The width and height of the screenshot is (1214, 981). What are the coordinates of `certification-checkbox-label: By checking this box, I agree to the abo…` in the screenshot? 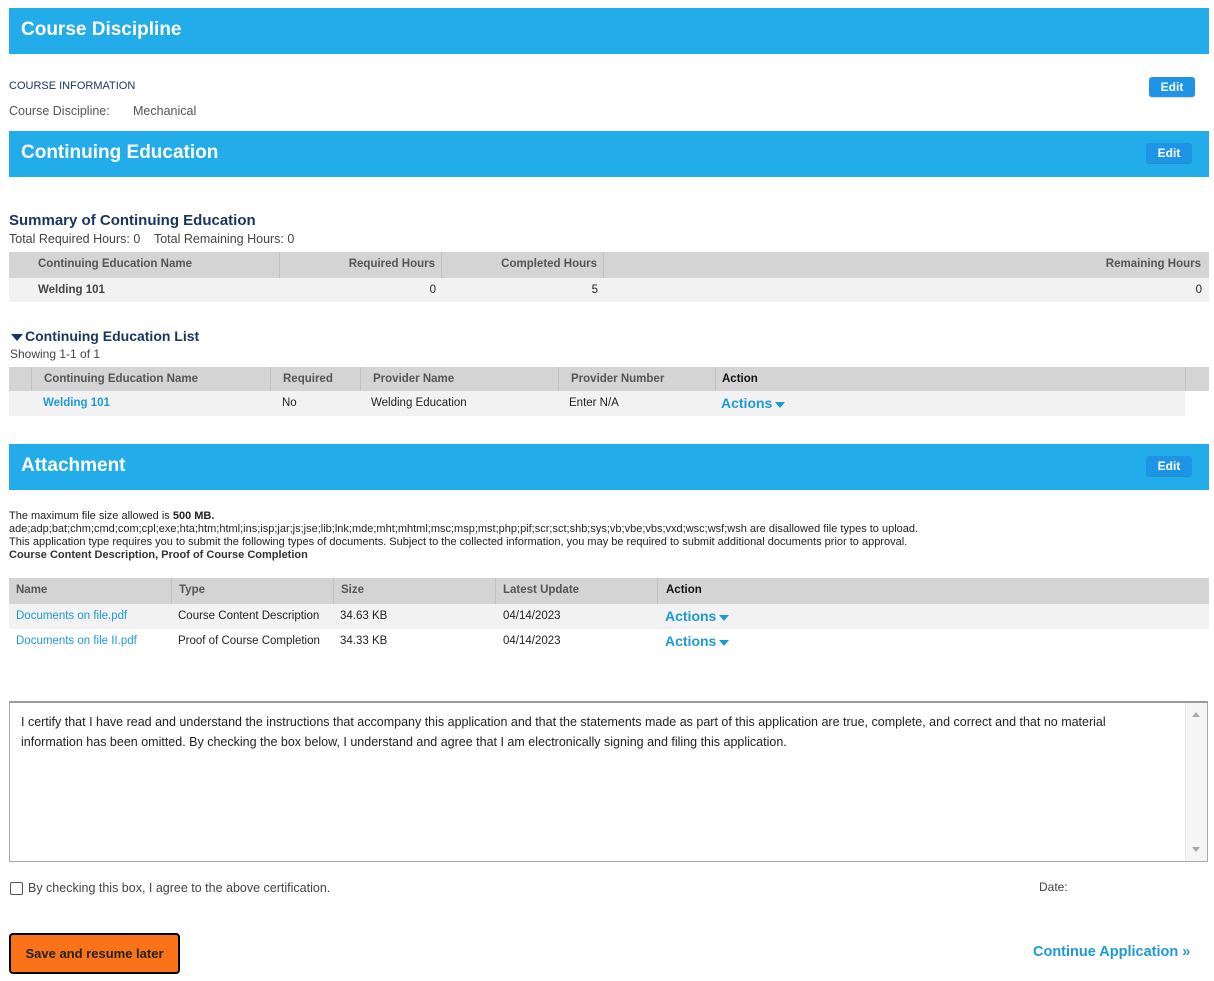 It's located at (179, 888).